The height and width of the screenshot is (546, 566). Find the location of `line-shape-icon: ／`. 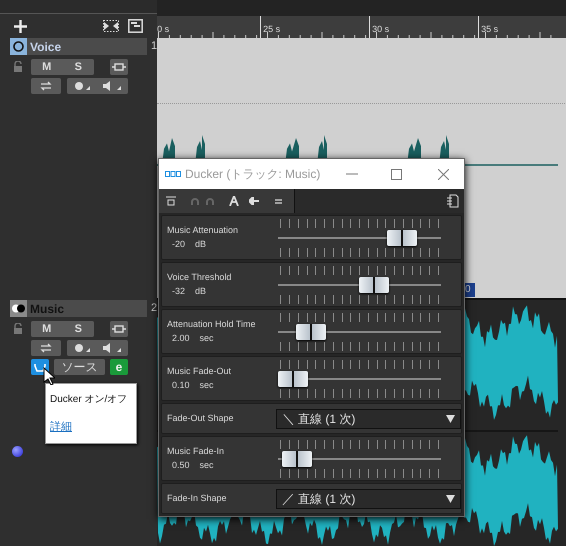

line-shape-icon: ／ is located at coordinates (288, 498).